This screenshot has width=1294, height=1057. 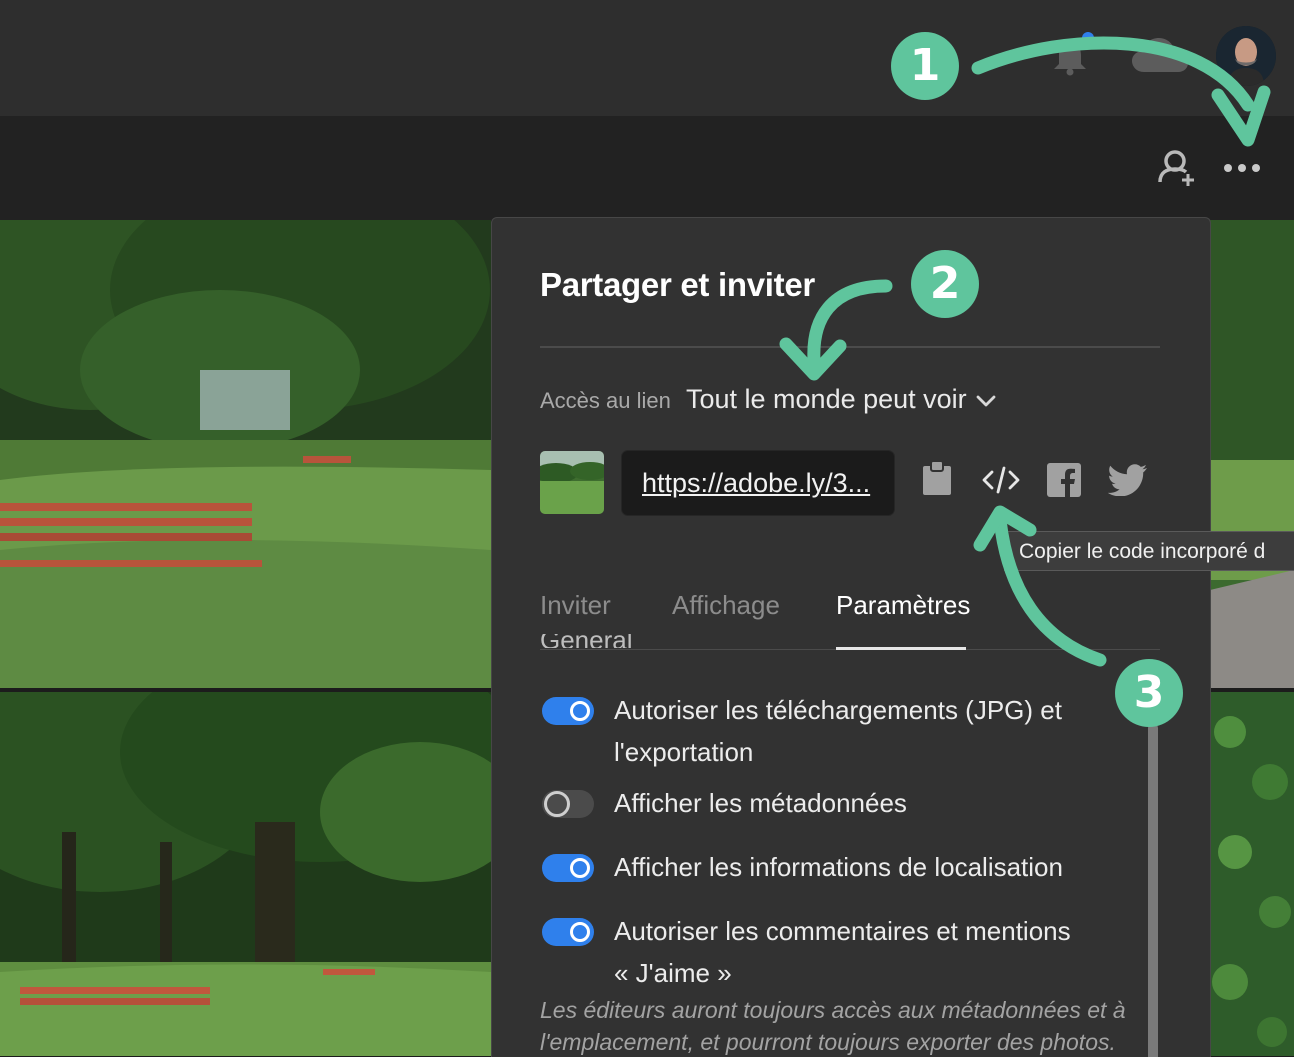 What do you see at coordinates (850, 347) in the screenshot?
I see `title-divider` at bounding box center [850, 347].